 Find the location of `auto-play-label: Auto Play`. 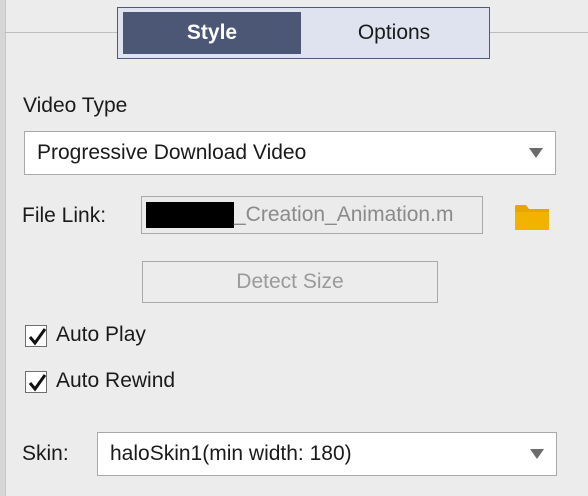

auto-play-label: Auto Play is located at coordinates (101, 335).